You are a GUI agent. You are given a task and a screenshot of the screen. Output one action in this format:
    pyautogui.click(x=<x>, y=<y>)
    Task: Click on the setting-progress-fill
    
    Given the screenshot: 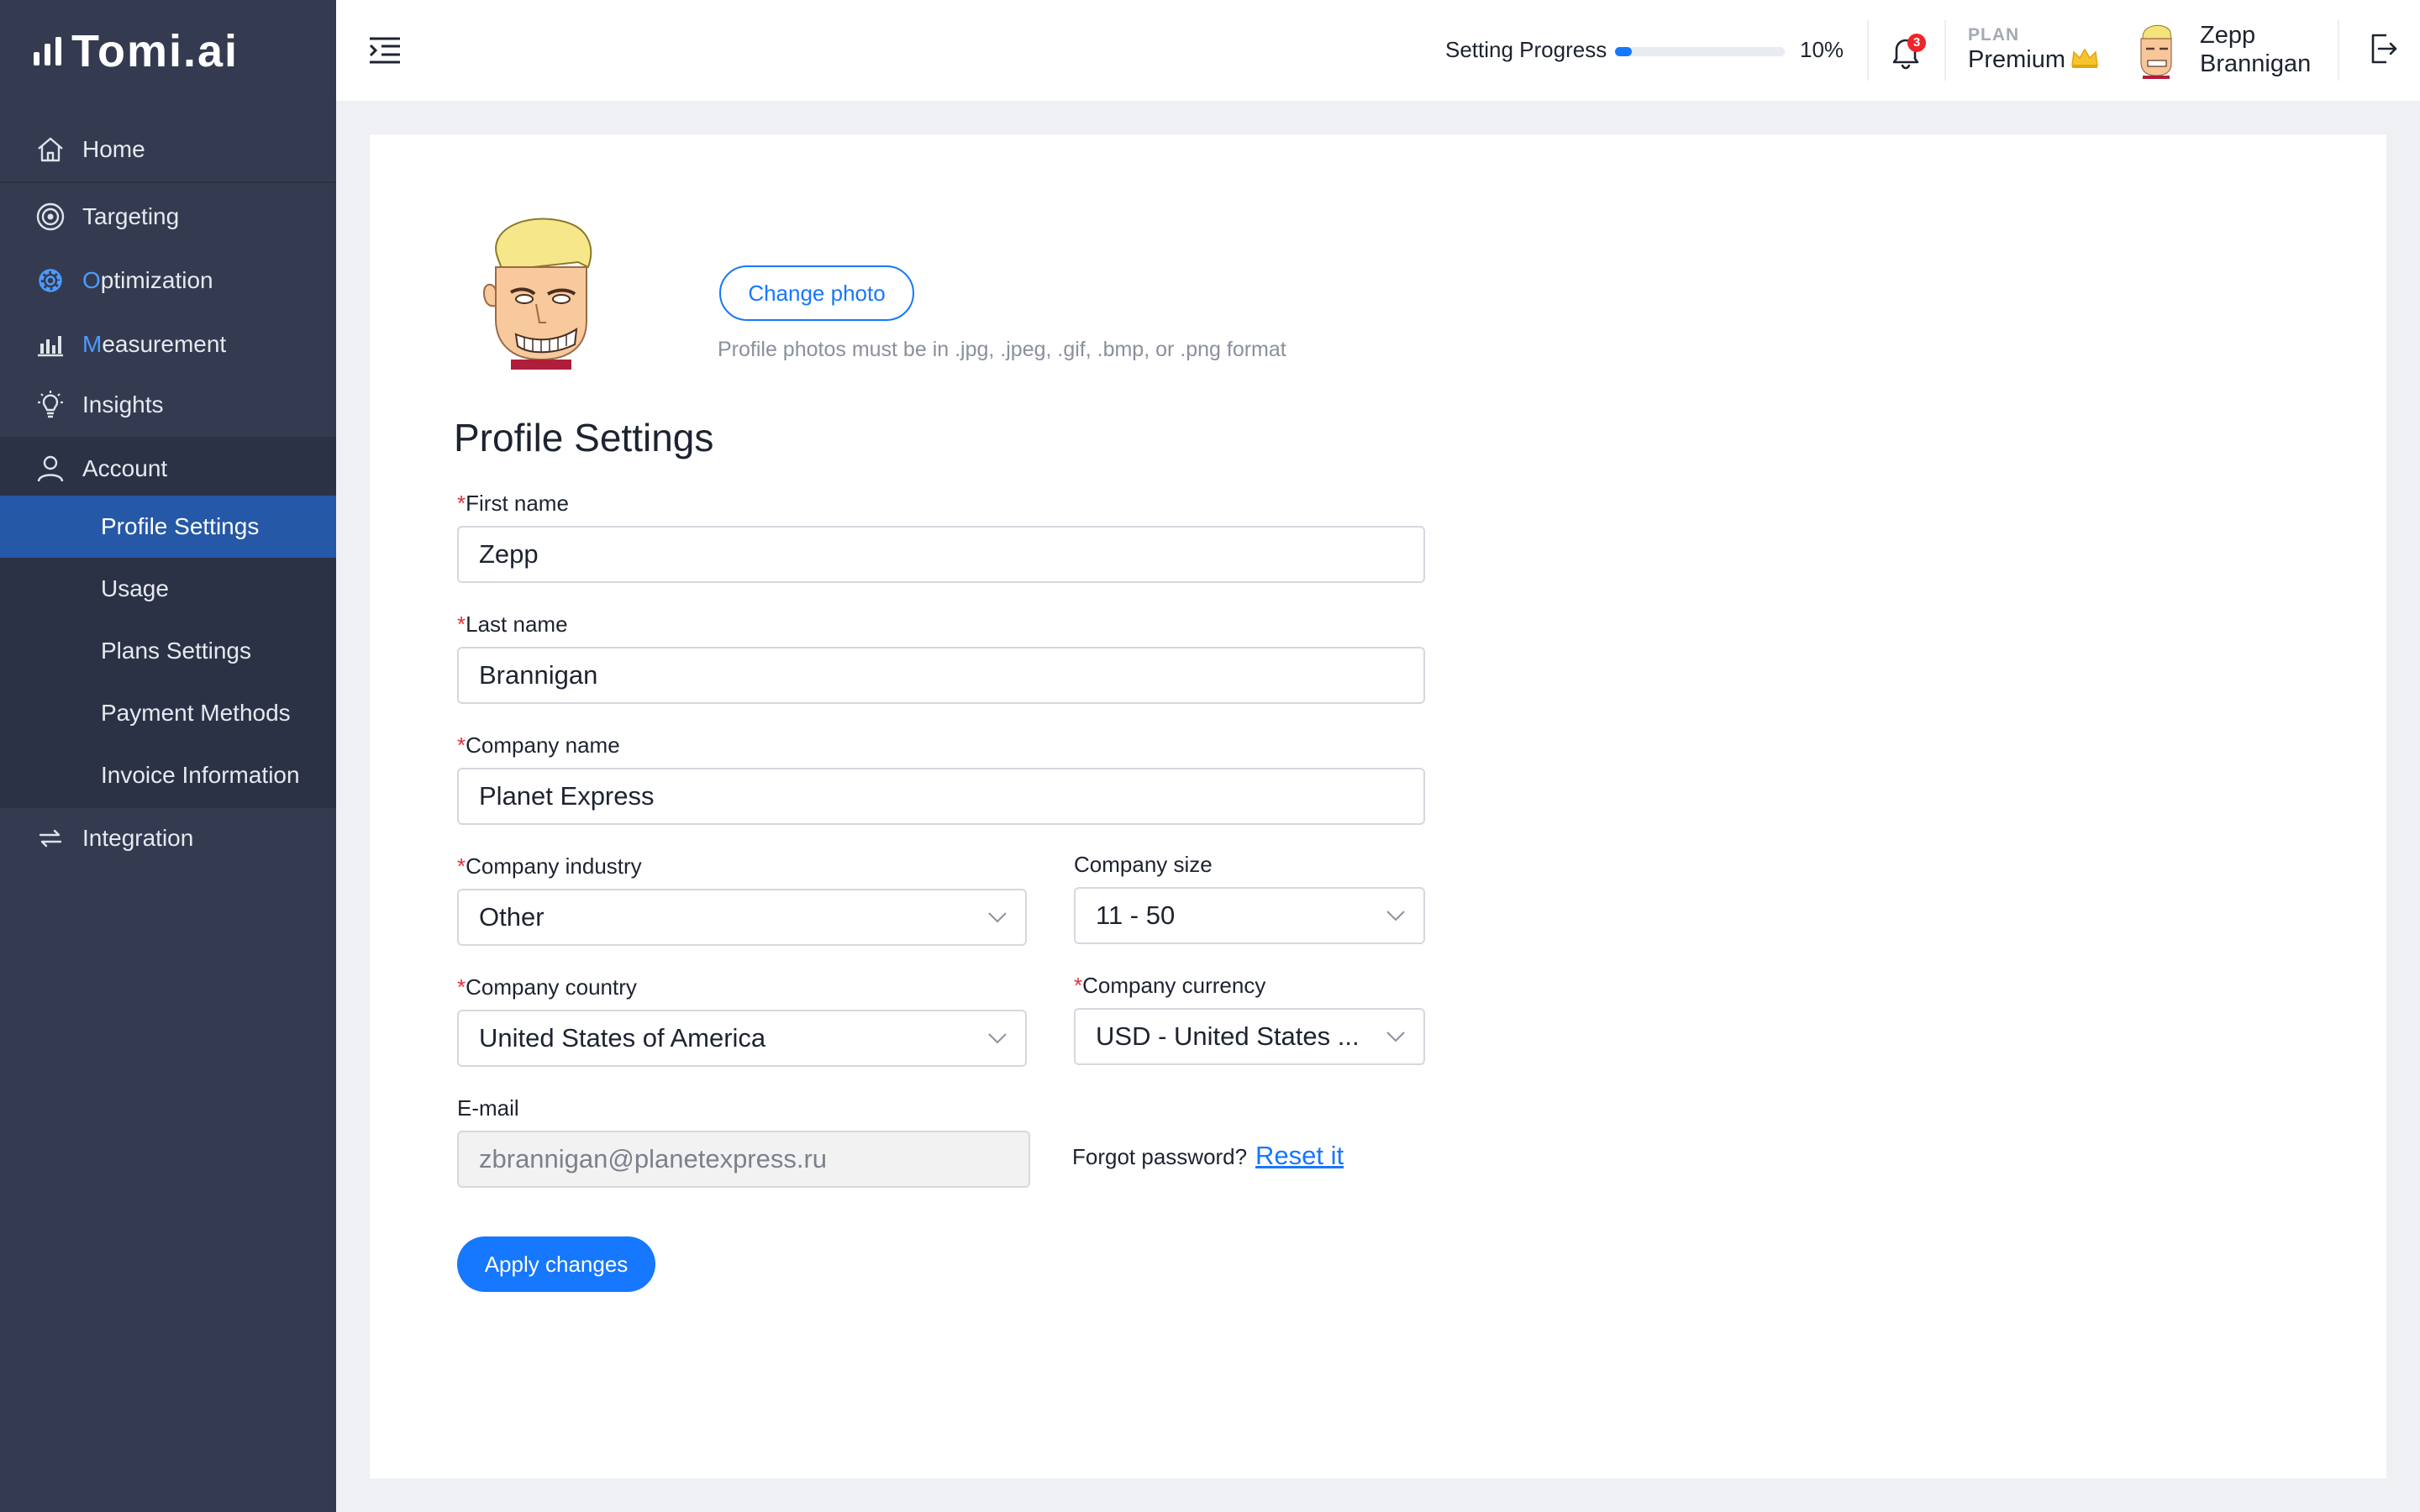 What is the action you would take?
    pyautogui.click(x=1624, y=51)
    